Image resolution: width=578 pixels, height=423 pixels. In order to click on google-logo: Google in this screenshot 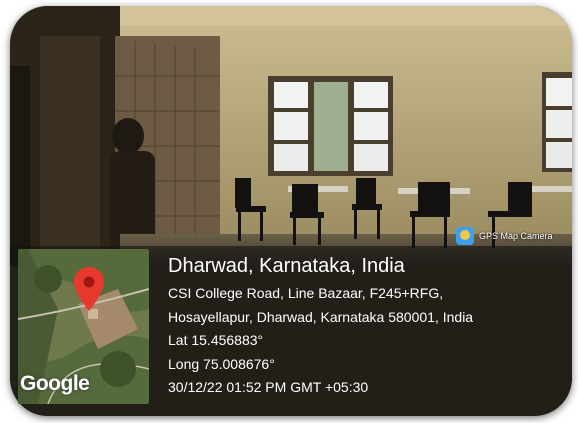, I will do `click(55, 383)`.